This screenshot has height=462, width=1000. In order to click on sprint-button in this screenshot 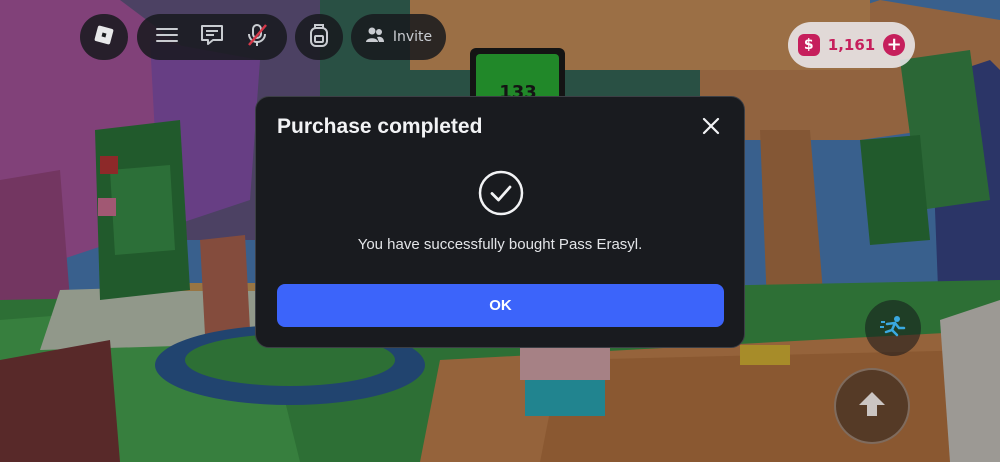, I will do `click(893, 328)`.